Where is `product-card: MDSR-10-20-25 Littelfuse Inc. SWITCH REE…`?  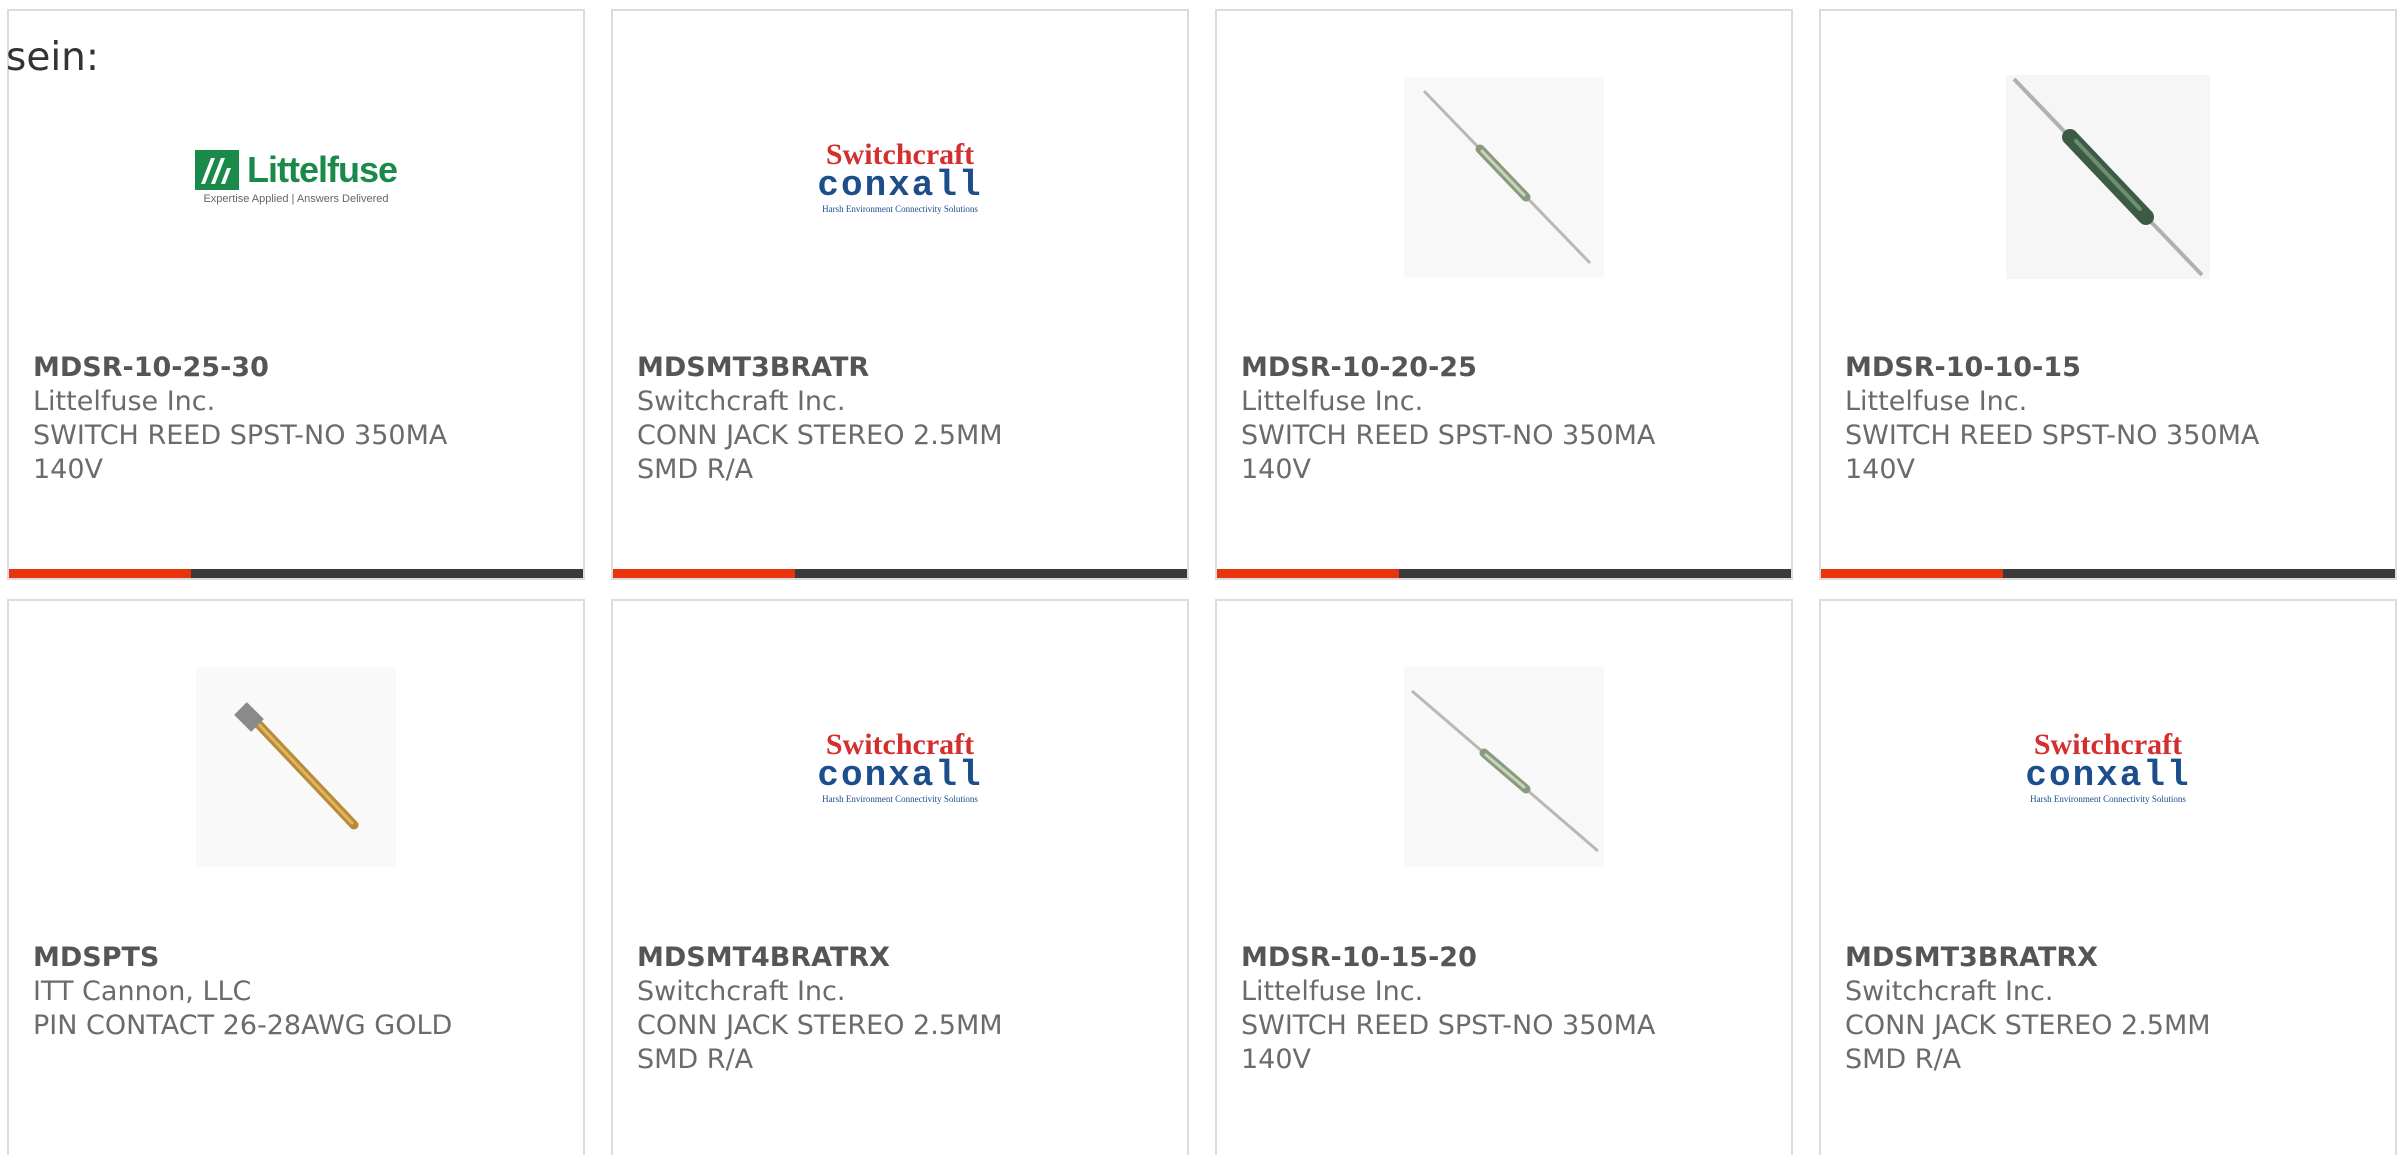
product-card: MDSR-10-20-25 Littelfuse Inc. SWITCH REE… is located at coordinates (1504, 294).